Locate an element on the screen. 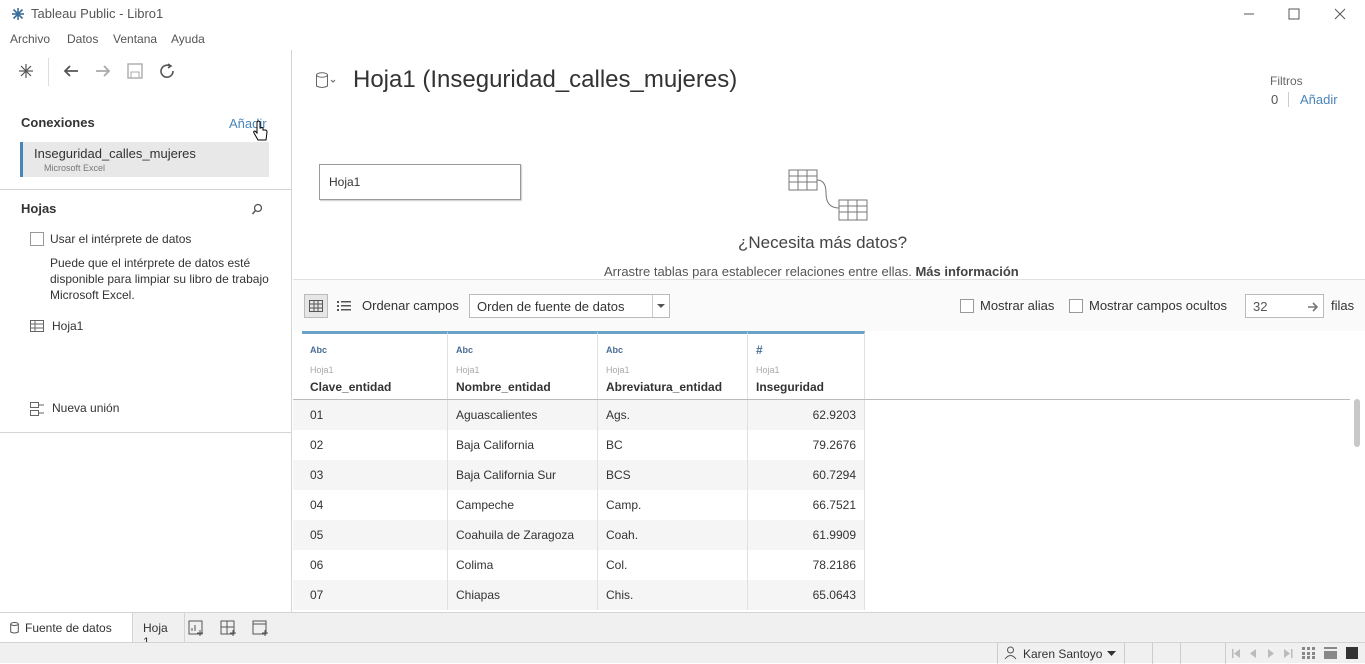 The height and width of the screenshot is (664, 1365). show-alias-checkbox is located at coordinates (967, 306).